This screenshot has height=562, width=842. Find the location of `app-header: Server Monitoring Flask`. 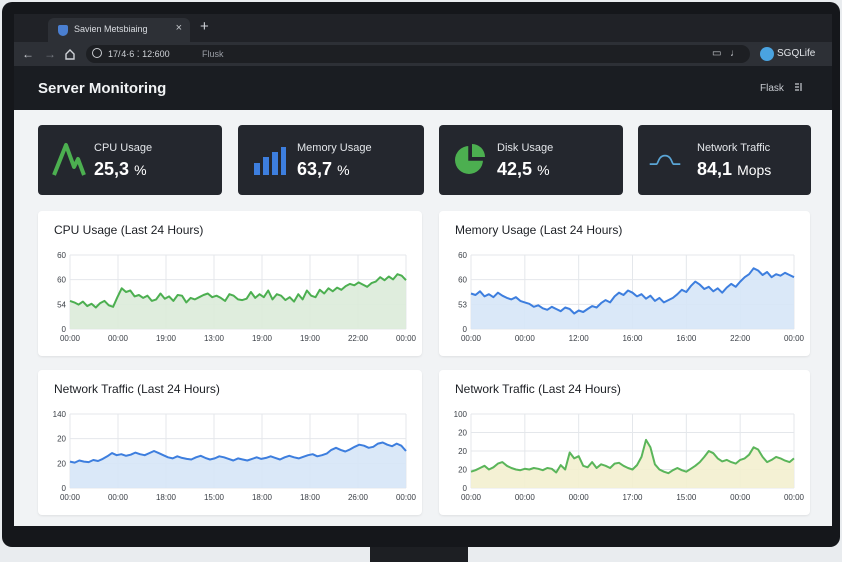

app-header: Server Monitoring Flask is located at coordinates (423, 88).